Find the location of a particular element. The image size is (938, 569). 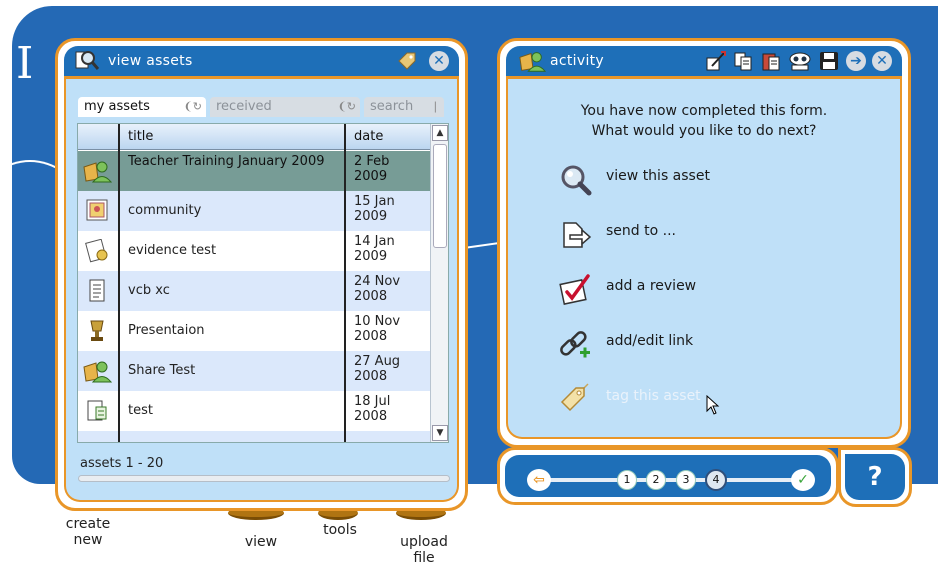

table-header: title date is located at coordinates (254, 137).